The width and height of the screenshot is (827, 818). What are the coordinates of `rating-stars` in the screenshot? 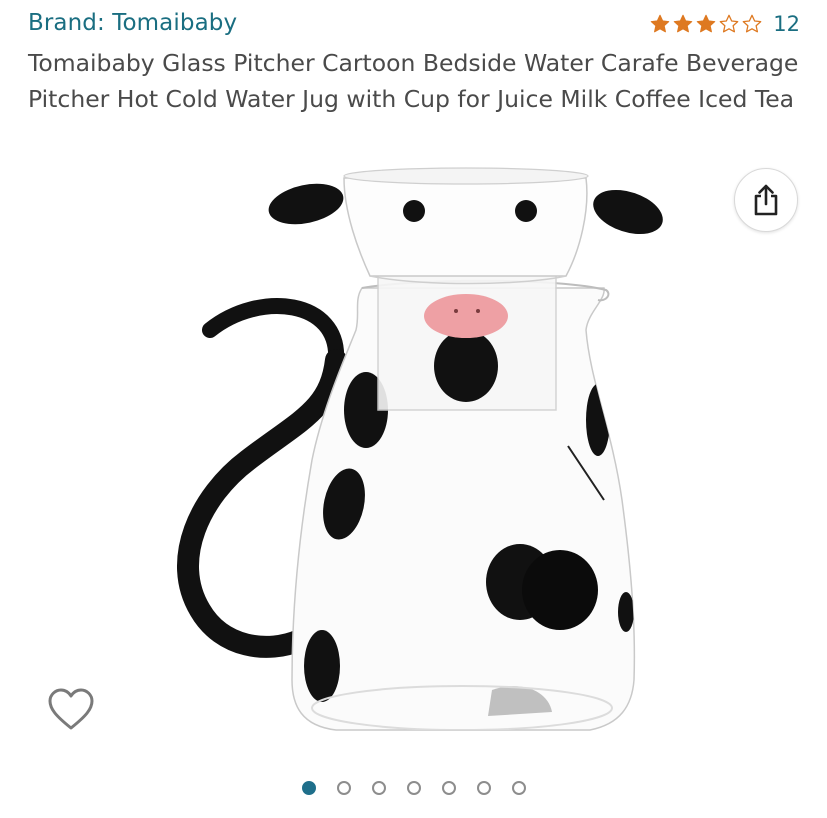 It's located at (706, 24).